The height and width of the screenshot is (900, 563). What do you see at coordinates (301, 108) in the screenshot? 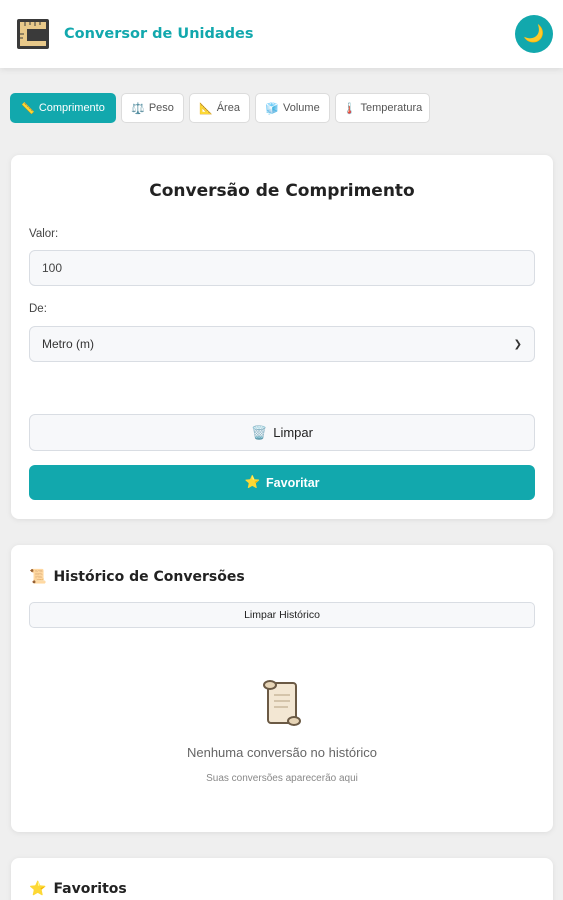
I see `tab-label: Volume` at bounding box center [301, 108].